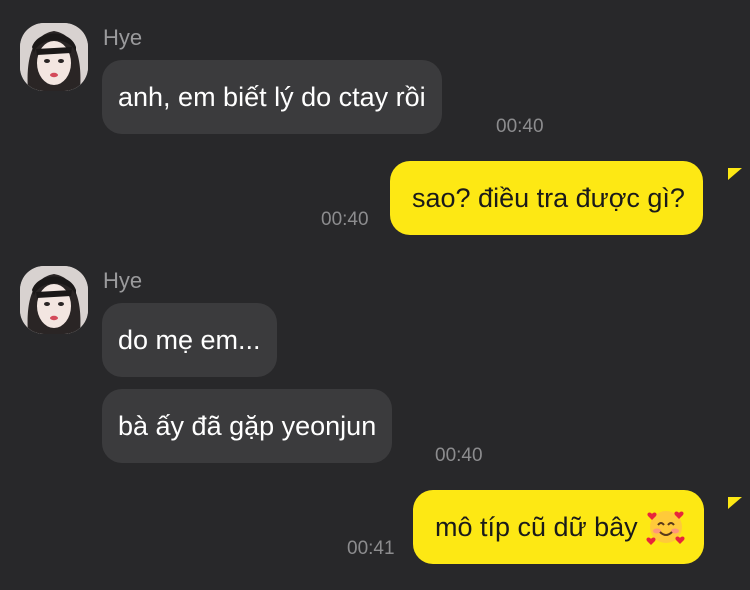 The height and width of the screenshot is (590, 750). Describe the element at coordinates (247, 426) in the screenshot. I see `message-bubble-incoming: bà ấy đã gặp yeonjun` at that location.